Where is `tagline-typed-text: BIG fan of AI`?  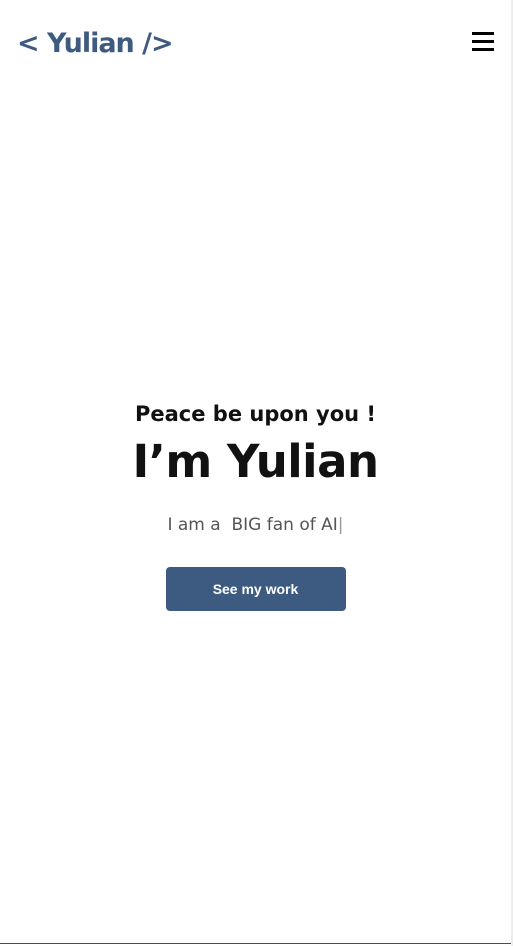
tagline-typed-text: BIG fan of AI is located at coordinates (284, 525).